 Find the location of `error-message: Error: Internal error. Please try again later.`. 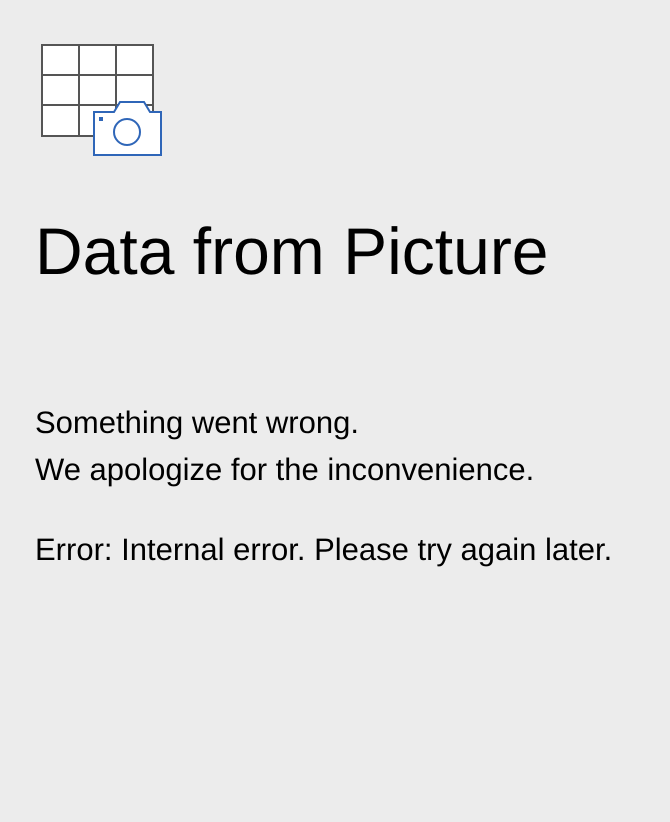

error-message: Error: Internal error. Please try again later. is located at coordinates (324, 550).